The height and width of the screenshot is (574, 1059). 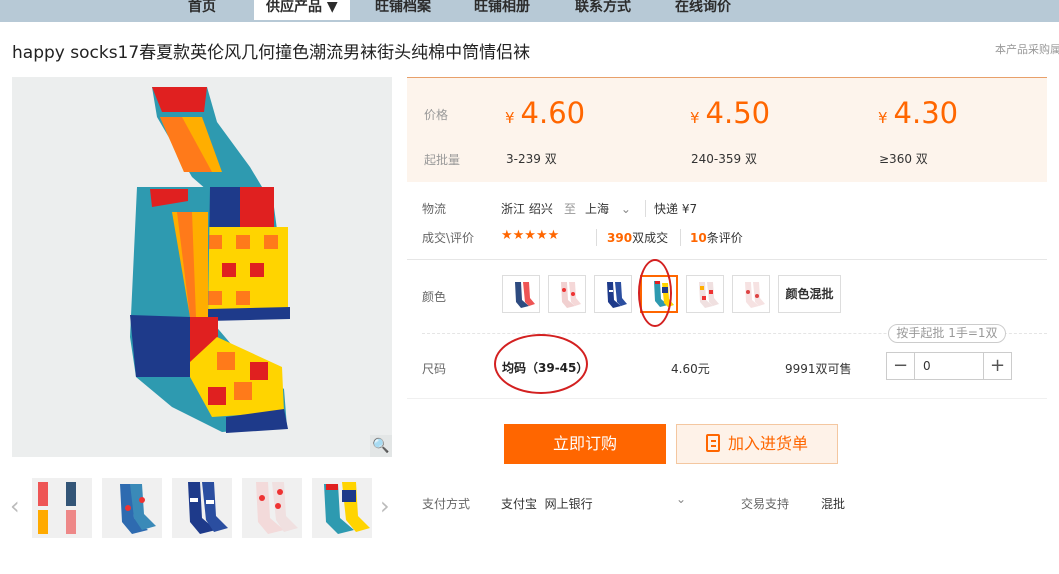 I want to click on nav-profile: 旺铺档案, so click(x=403, y=10).